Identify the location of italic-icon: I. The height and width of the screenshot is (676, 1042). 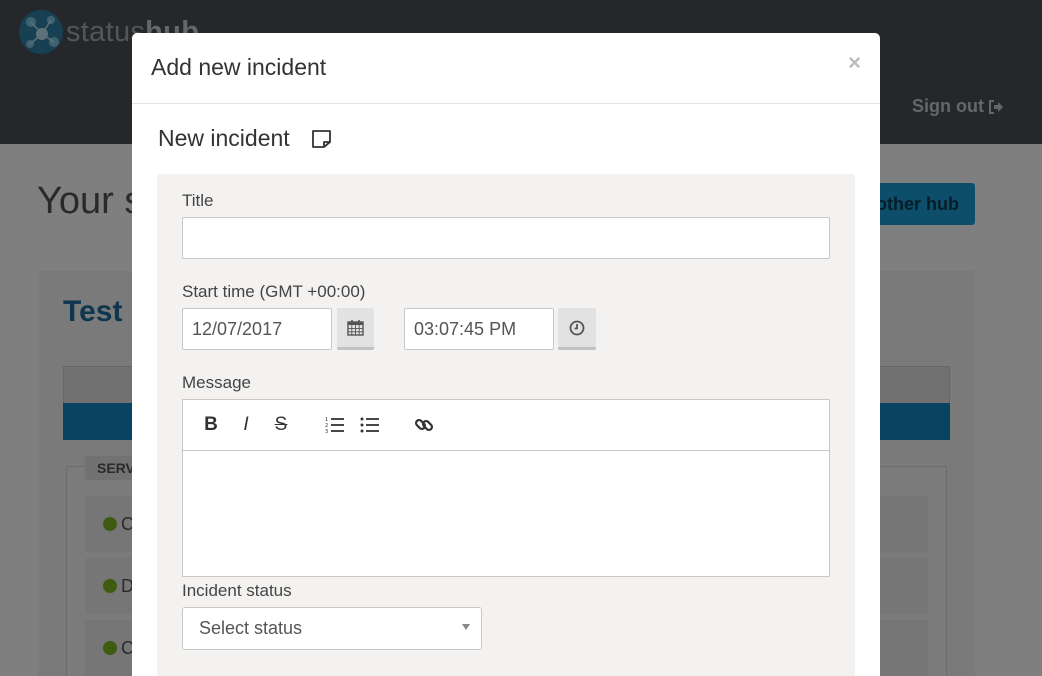
(246, 425).